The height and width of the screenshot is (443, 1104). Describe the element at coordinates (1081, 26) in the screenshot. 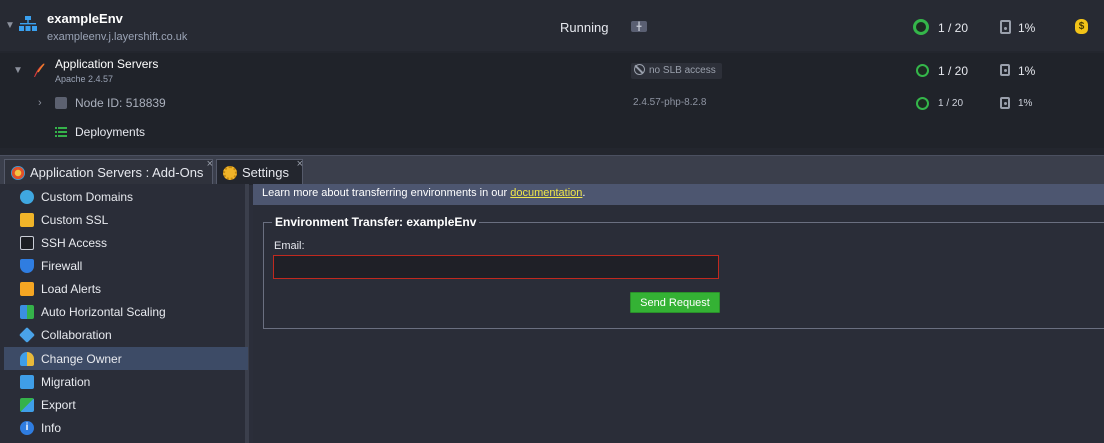

I see `money-bag-icon: $` at that location.